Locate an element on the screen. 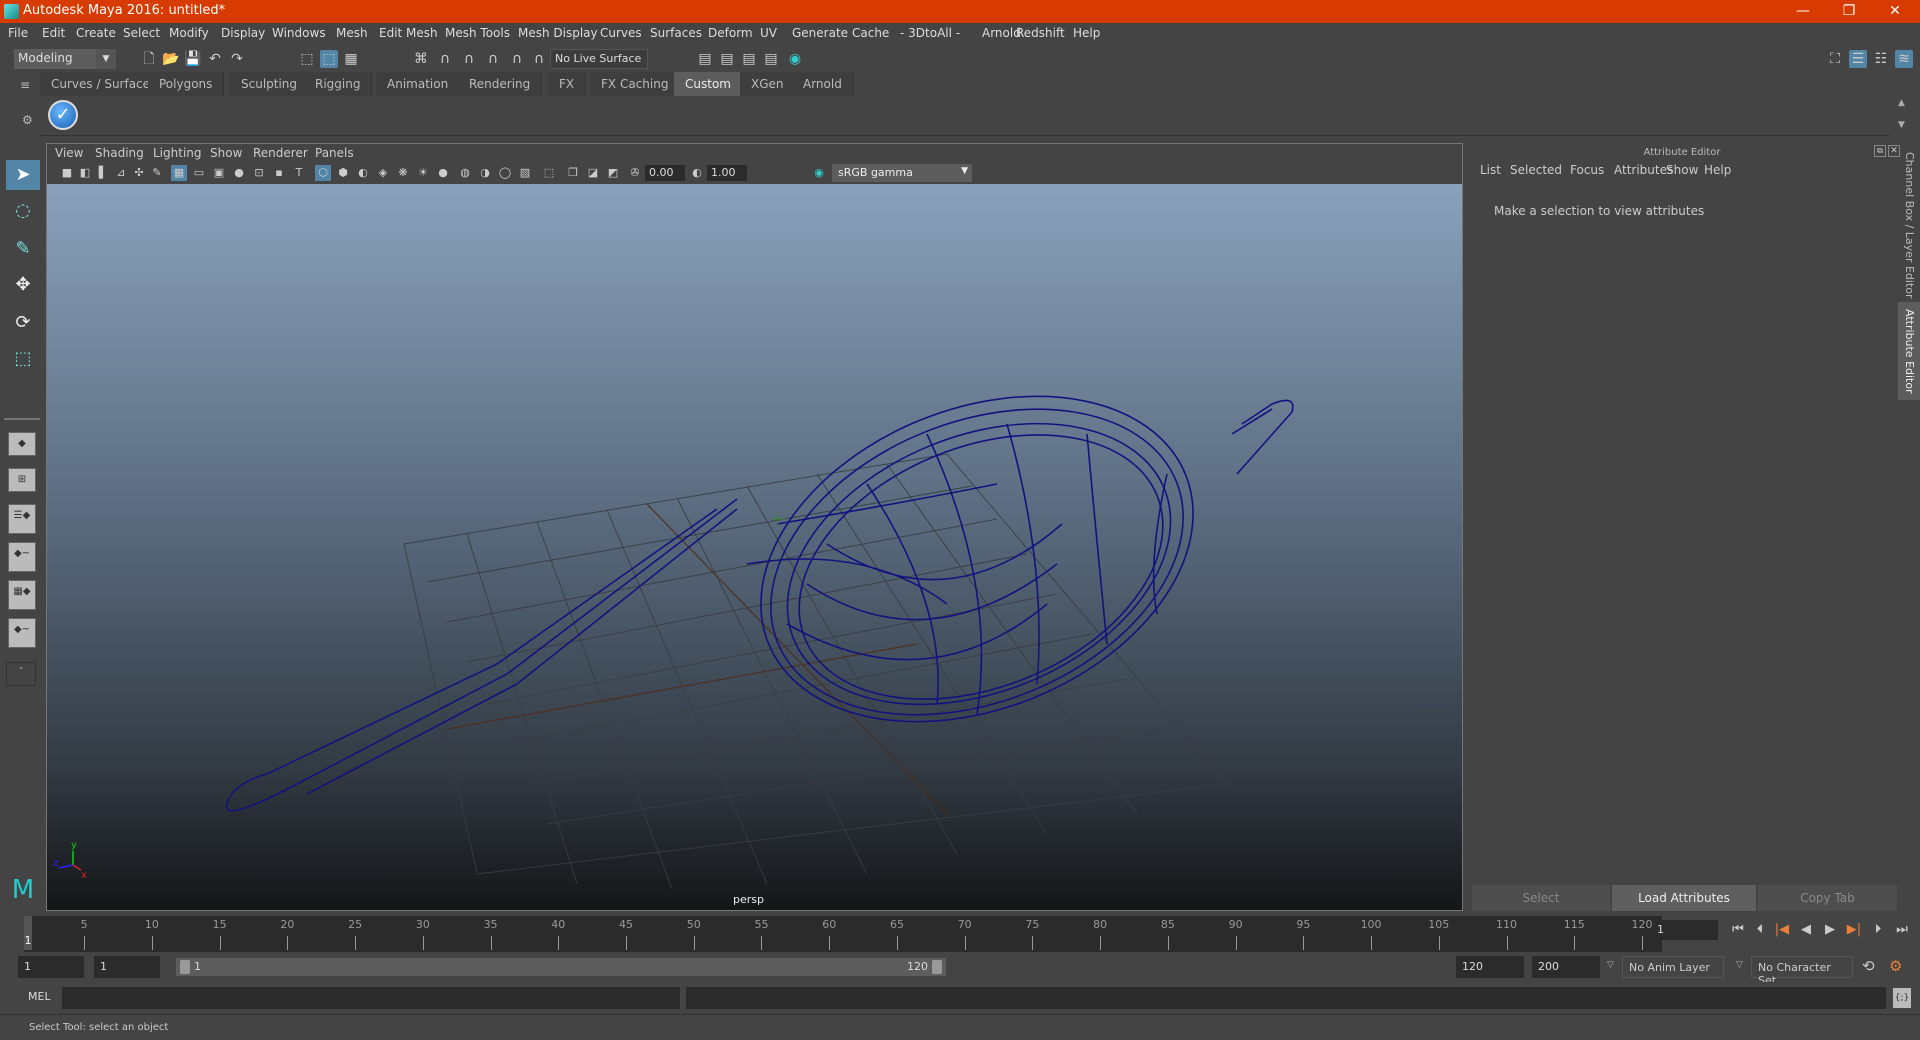 The width and height of the screenshot is (1920, 1040). ae-menu-focus: Focus is located at coordinates (1587, 170).